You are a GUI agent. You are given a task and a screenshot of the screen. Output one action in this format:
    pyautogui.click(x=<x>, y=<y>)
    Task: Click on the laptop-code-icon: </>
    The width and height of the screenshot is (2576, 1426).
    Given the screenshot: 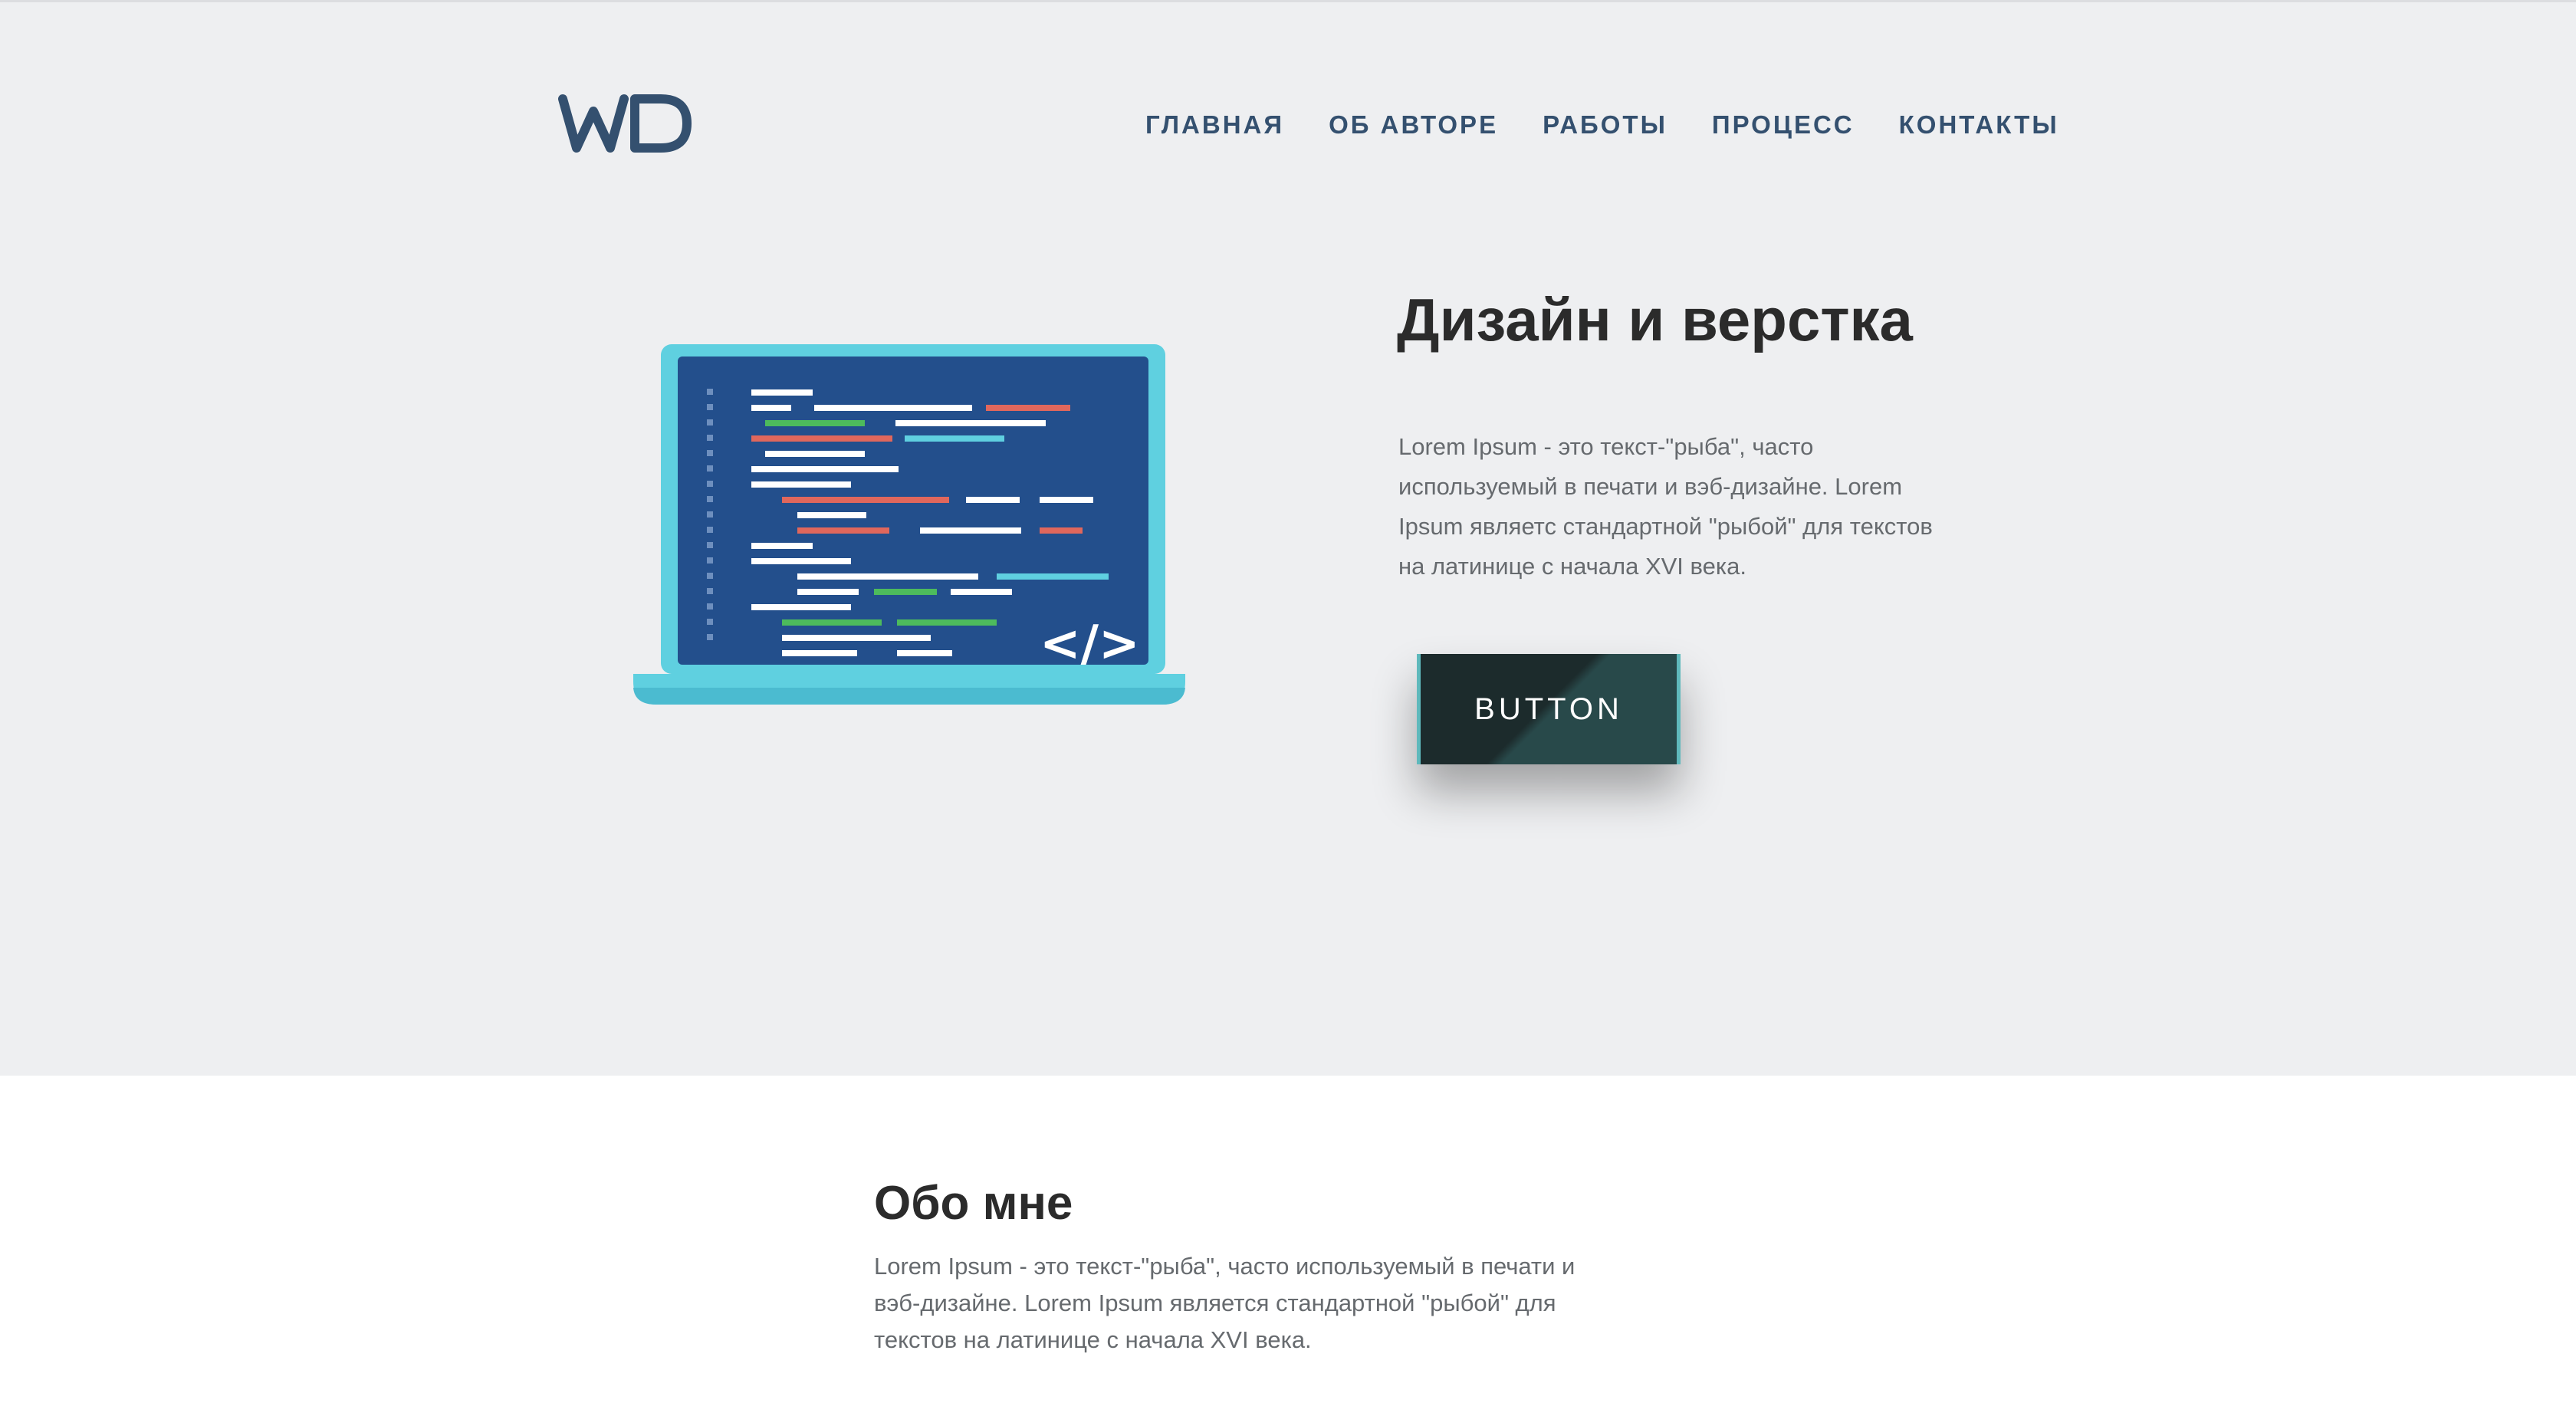 What is the action you would take?
    pyautogui.click(x=909, y=525)
    